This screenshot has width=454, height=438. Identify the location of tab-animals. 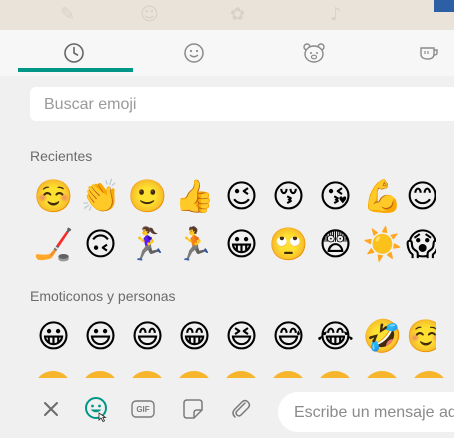
(314, 53).